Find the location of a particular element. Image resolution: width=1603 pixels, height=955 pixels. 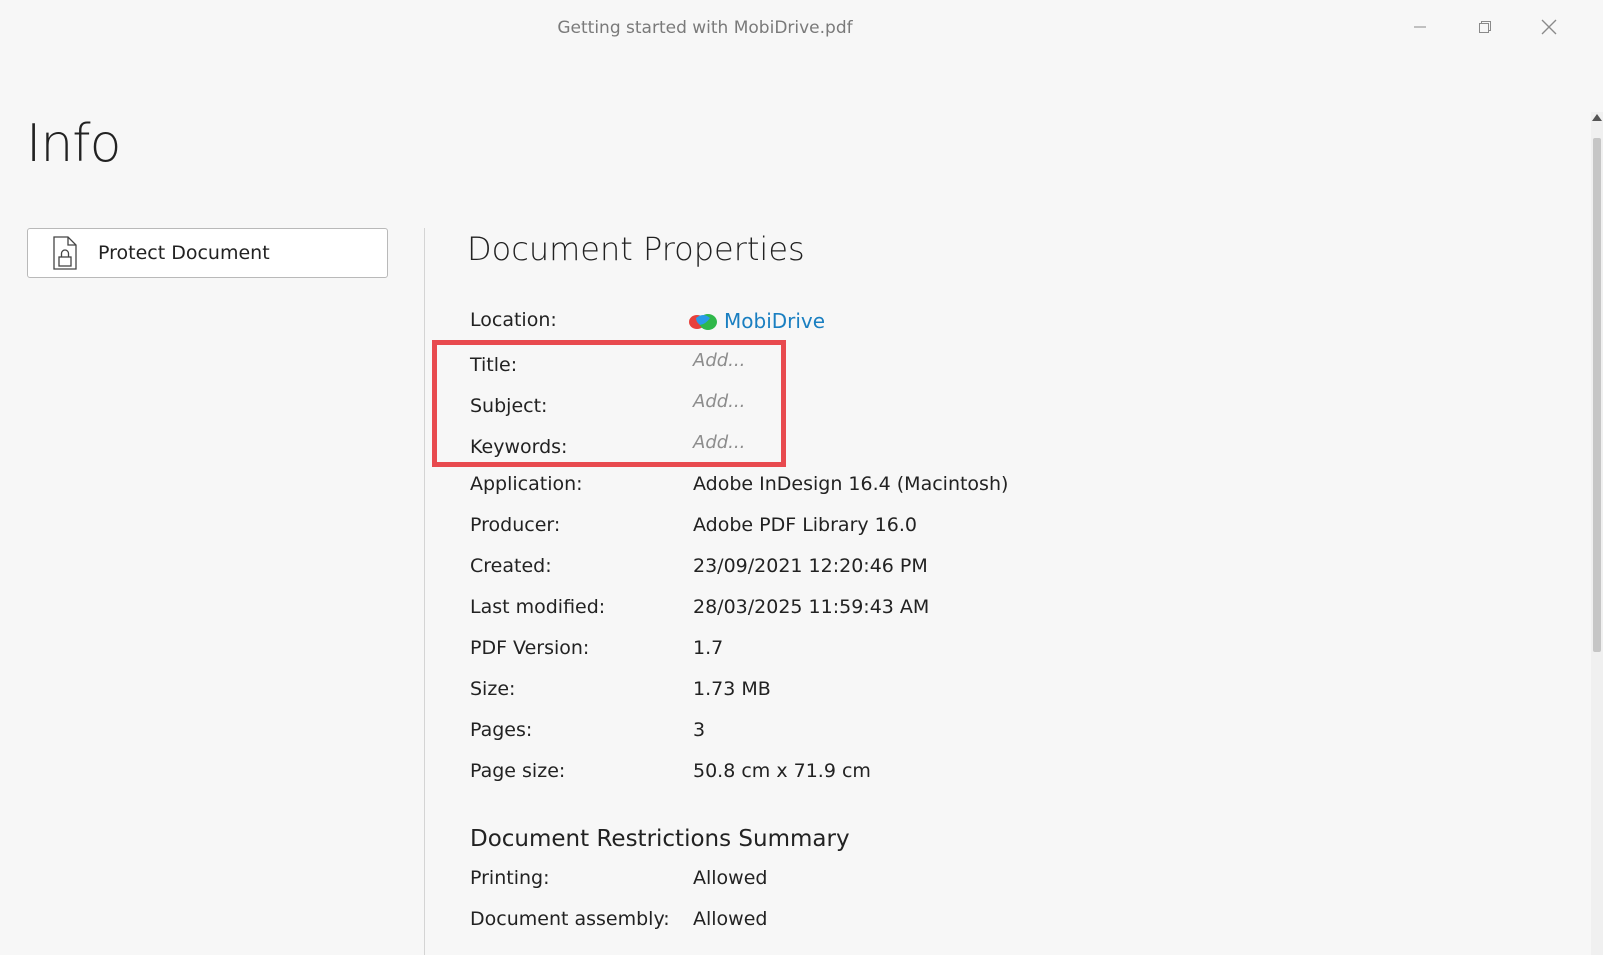

location-label: Location: is located at coordinates (513, 320).